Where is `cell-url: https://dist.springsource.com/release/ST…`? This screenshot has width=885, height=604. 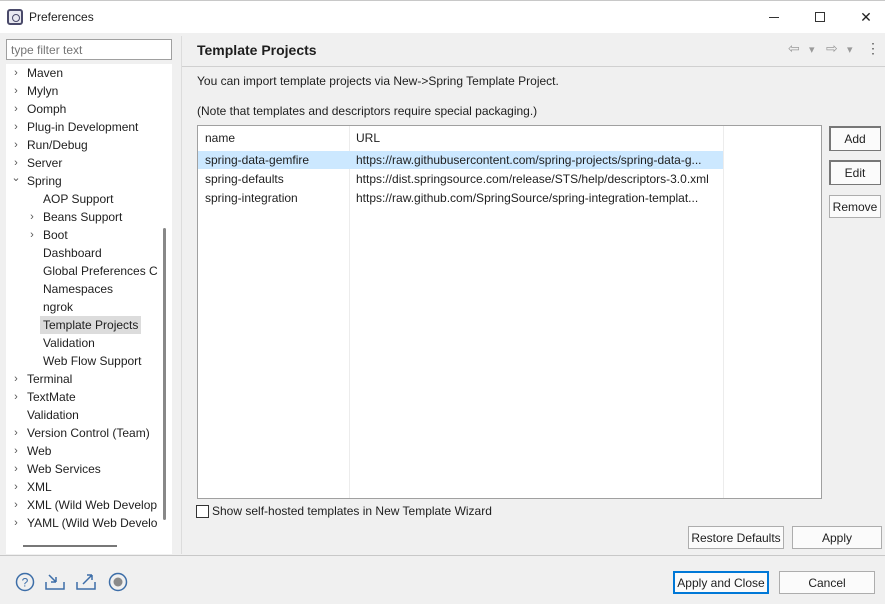 cell-url: https://dist.springsource.com/release/ST… is located at coordinates (532, 179).